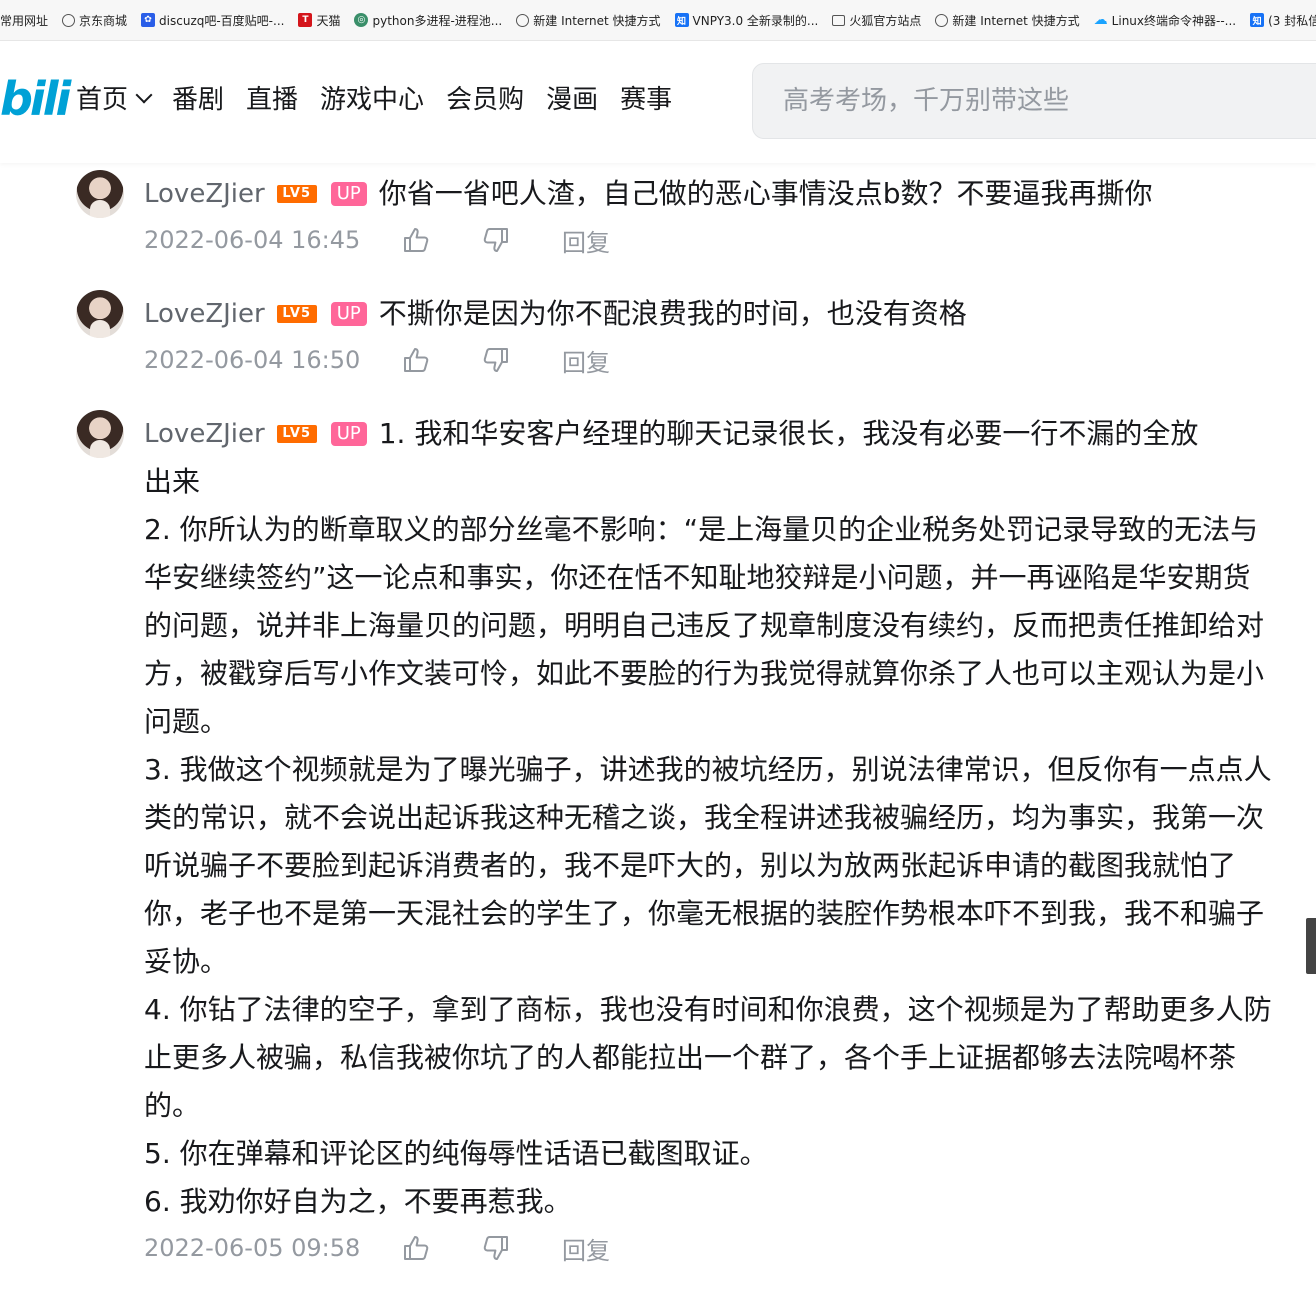 This screenshot has width=1316, height=1302. What do you see at coordinates (35, 99) in the screenshot?
I see `bilibili-logo: bili` at bounding box center [35, 99].